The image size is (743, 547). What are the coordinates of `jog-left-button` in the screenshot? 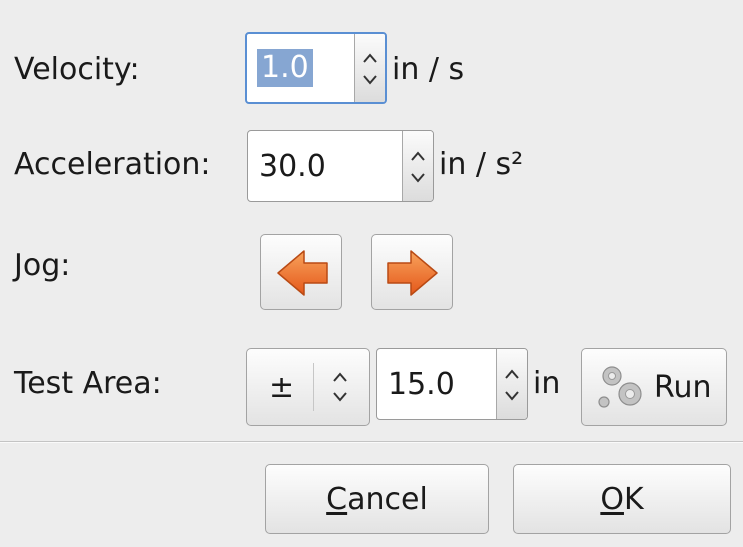 It's located at (301, 272).